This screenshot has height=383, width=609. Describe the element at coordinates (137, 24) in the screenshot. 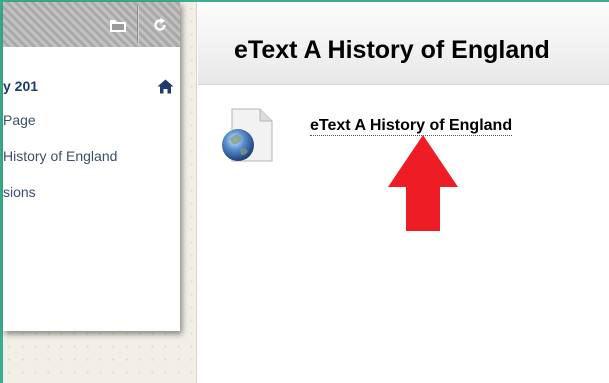

I see `header-separator` at that location.